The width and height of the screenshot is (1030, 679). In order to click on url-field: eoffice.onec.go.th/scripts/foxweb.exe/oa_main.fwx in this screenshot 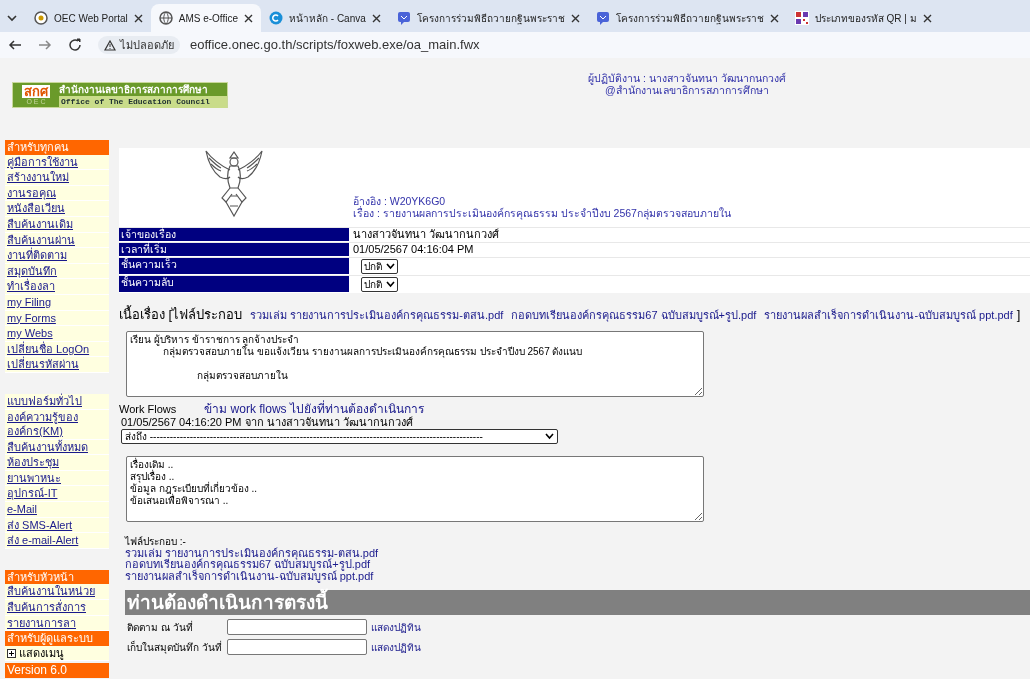, I will do `click(335, 45)`.